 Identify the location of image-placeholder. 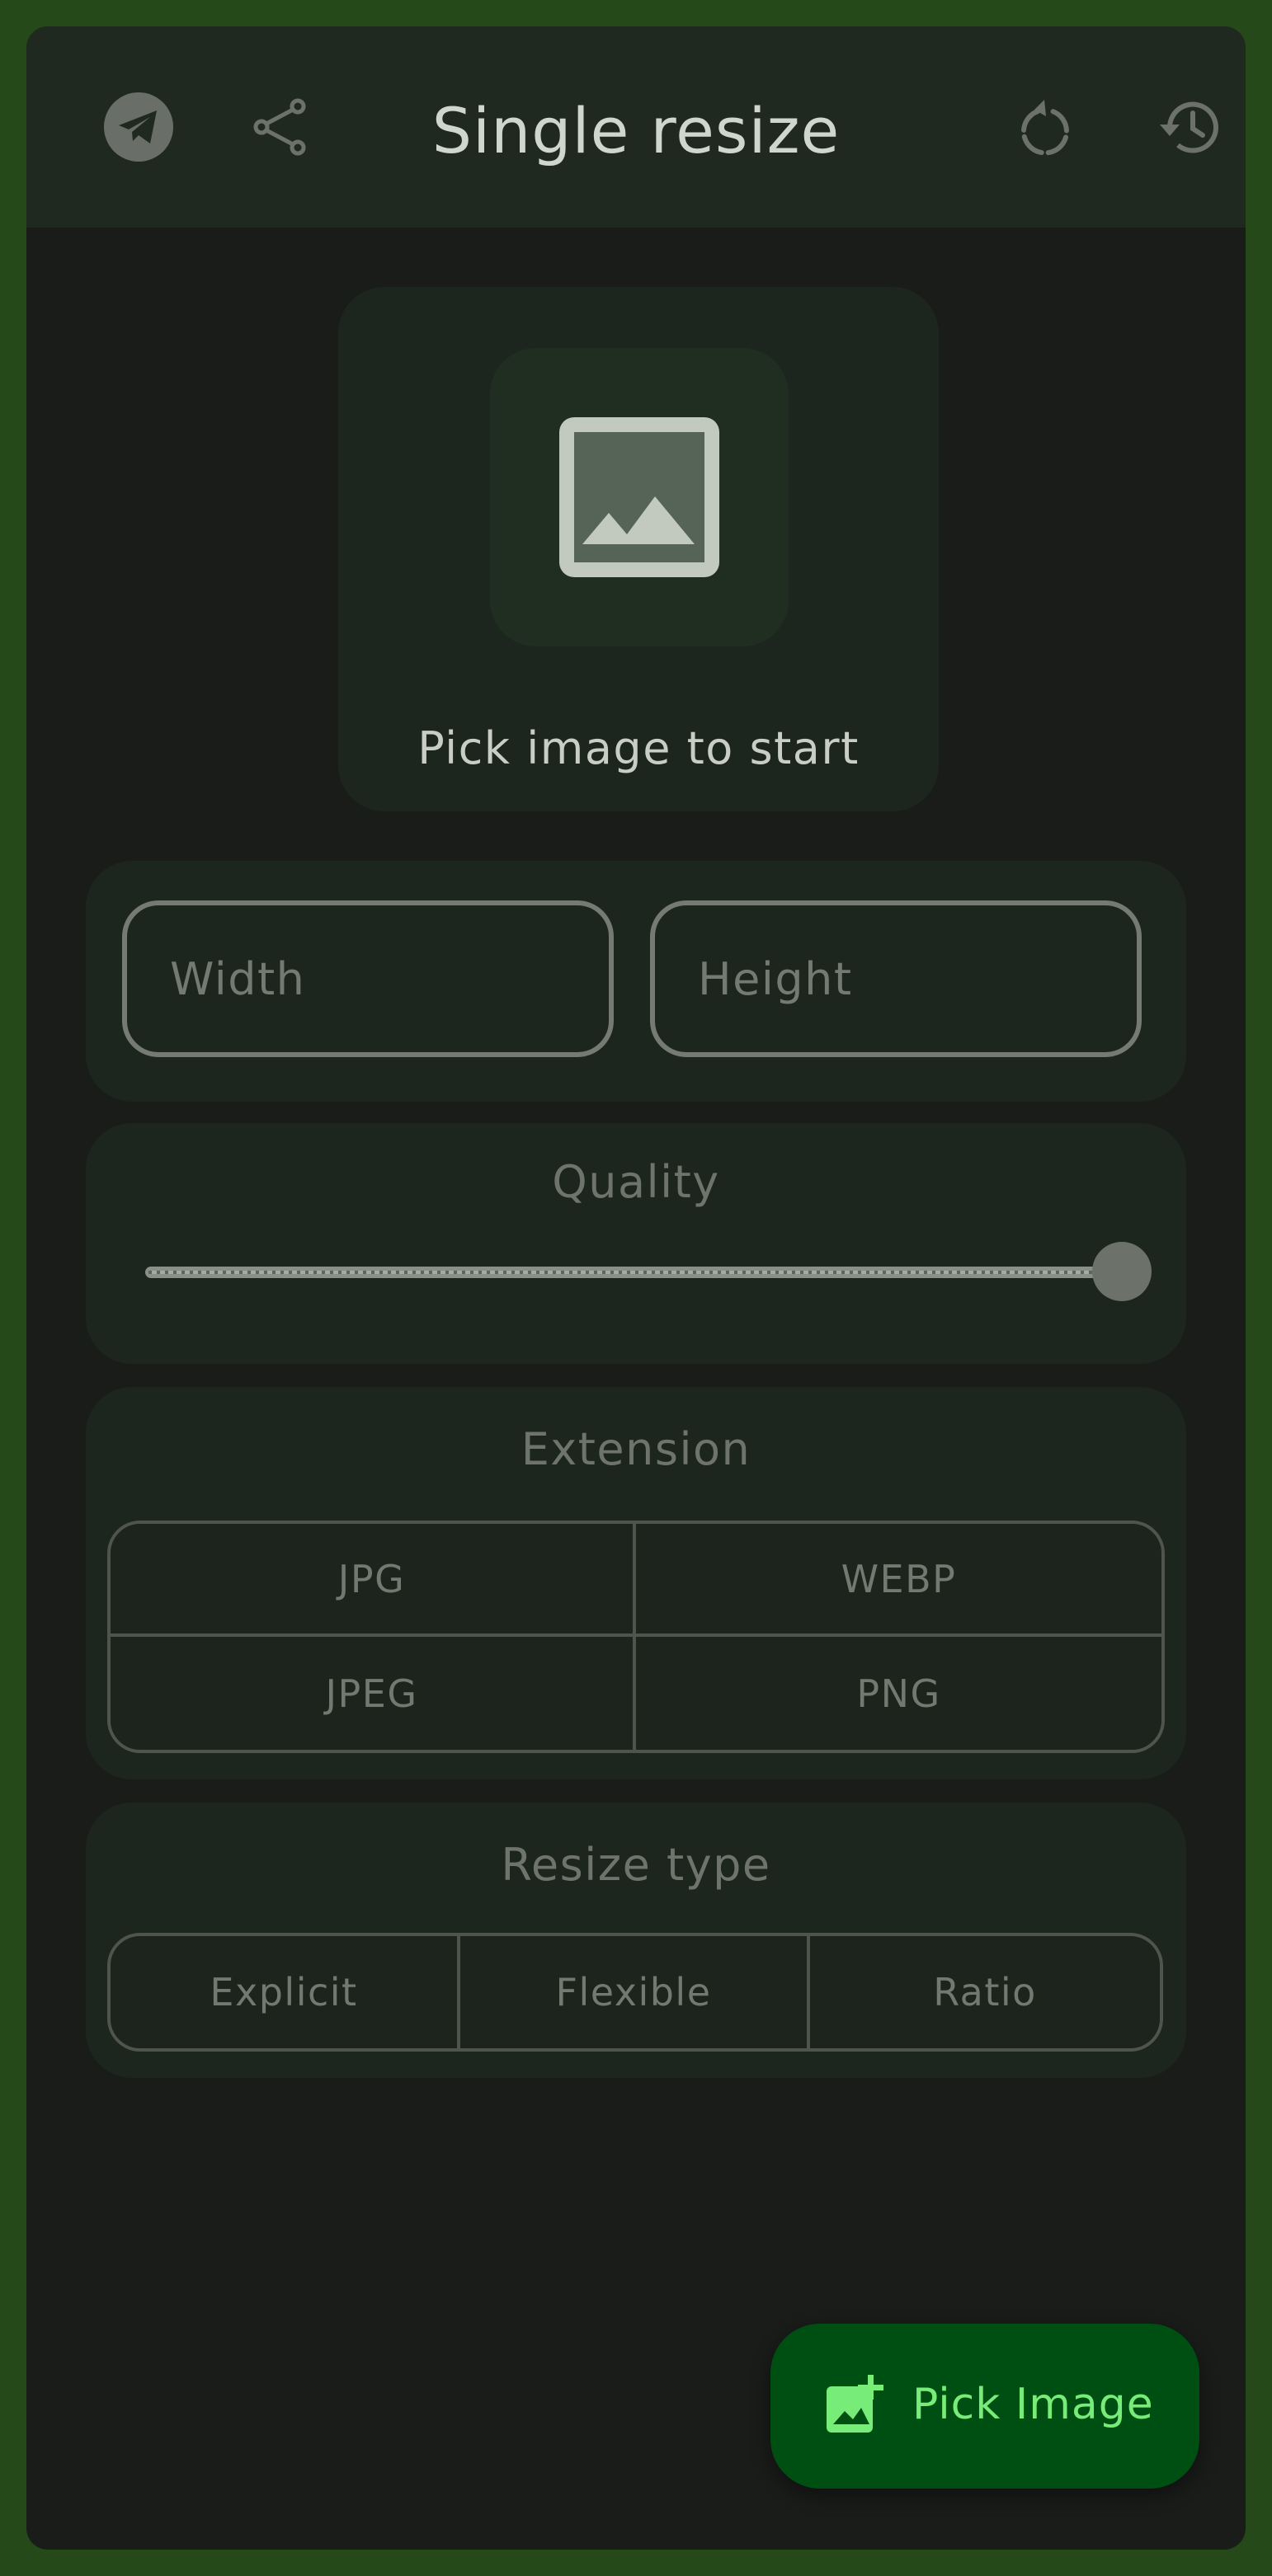
(639, 497).